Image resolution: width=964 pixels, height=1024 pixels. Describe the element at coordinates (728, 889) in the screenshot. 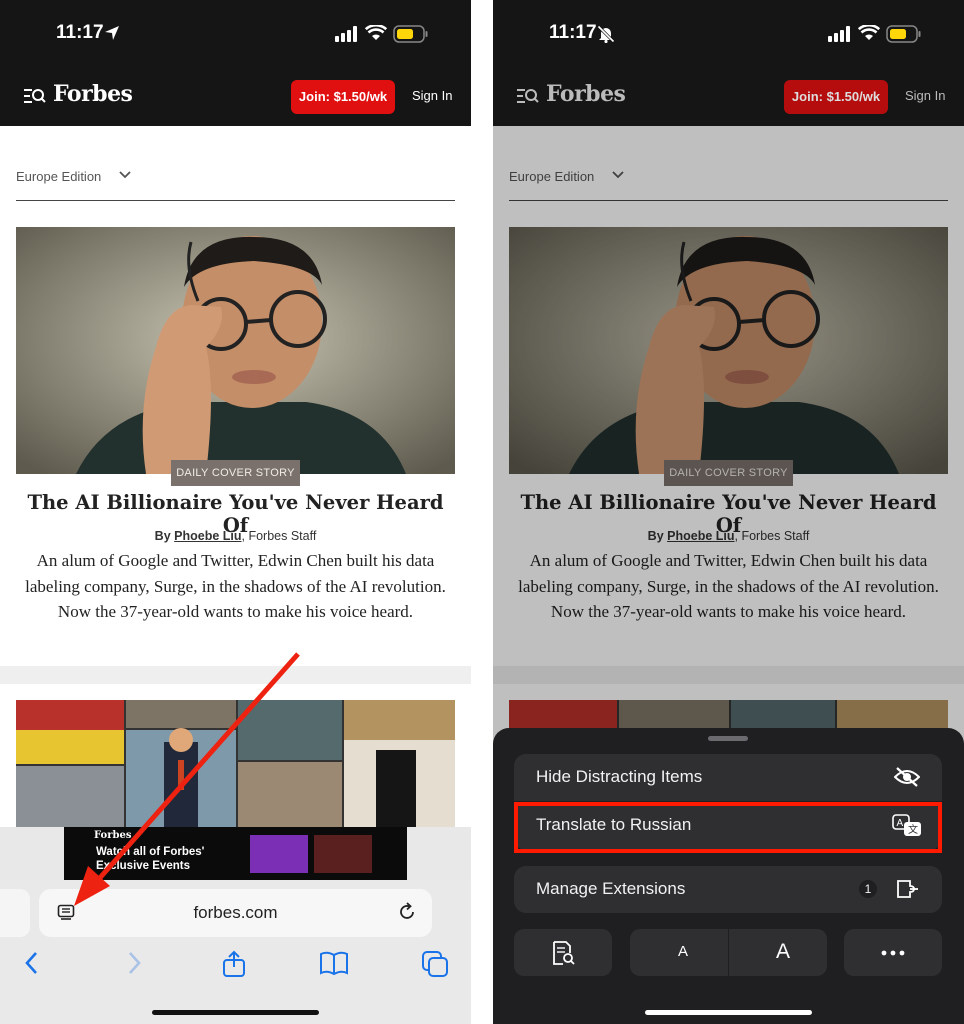

I see `manage-extensions-row: Manage Extensions 1` at that location.